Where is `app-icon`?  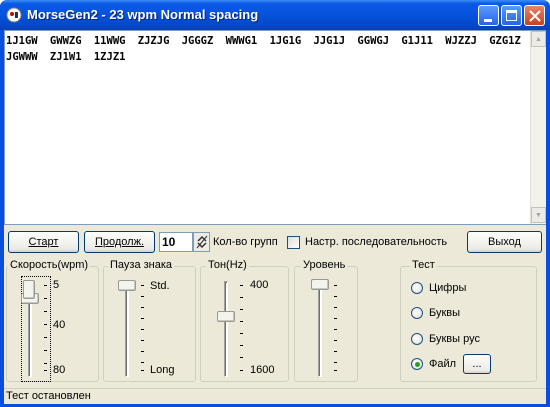
app-icon is located at coordinates (14, 15).